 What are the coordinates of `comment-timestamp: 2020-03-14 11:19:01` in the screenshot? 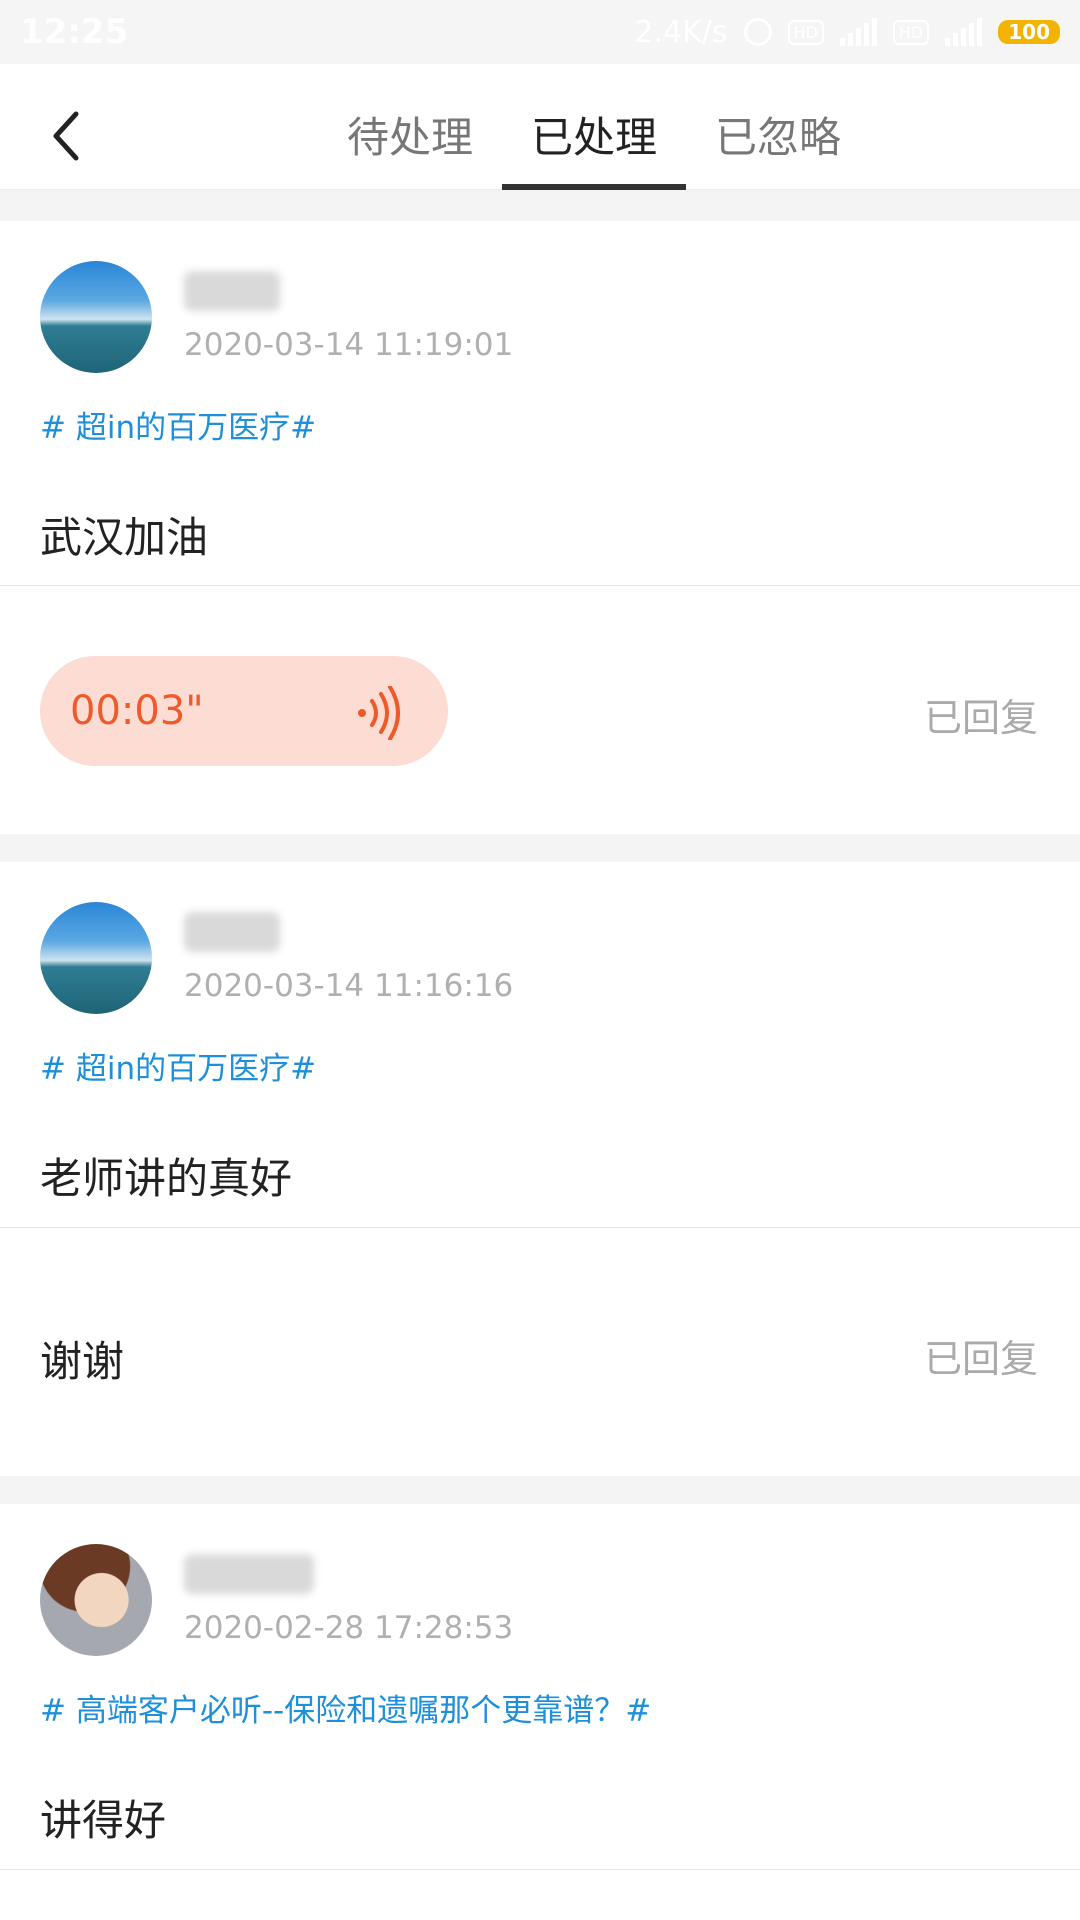 It's located at (349, 345).